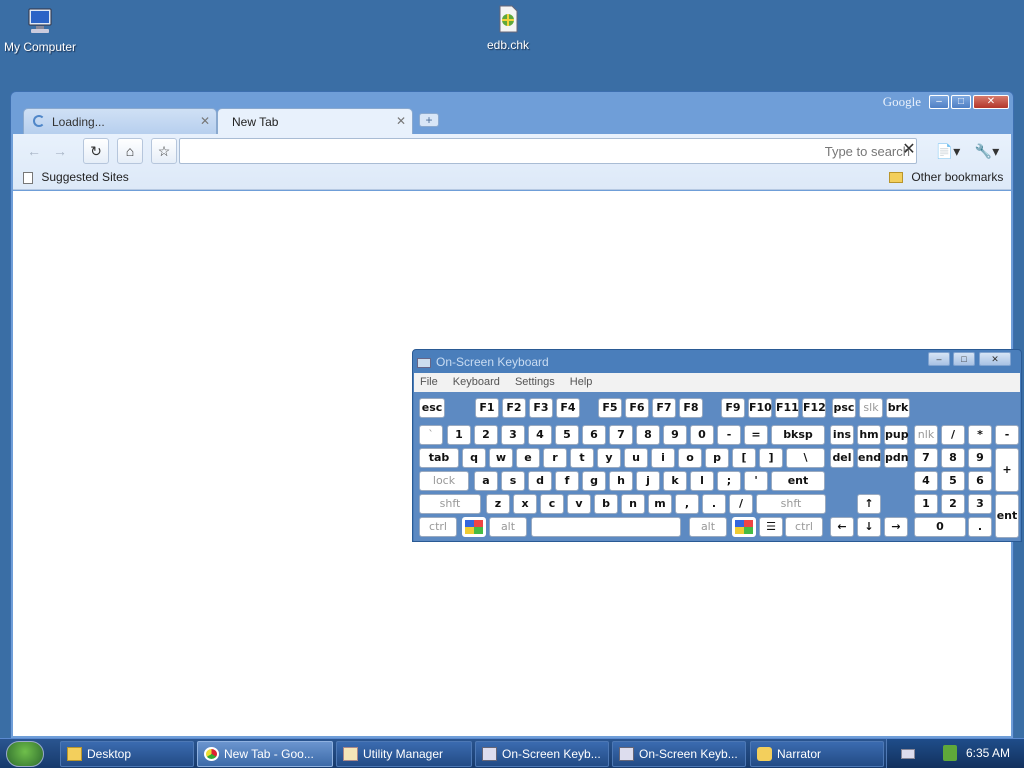  What do you see at coordinates (842, 527) in the screenshot?
I see `key-8592: ←` at bounding box center [842, 527].